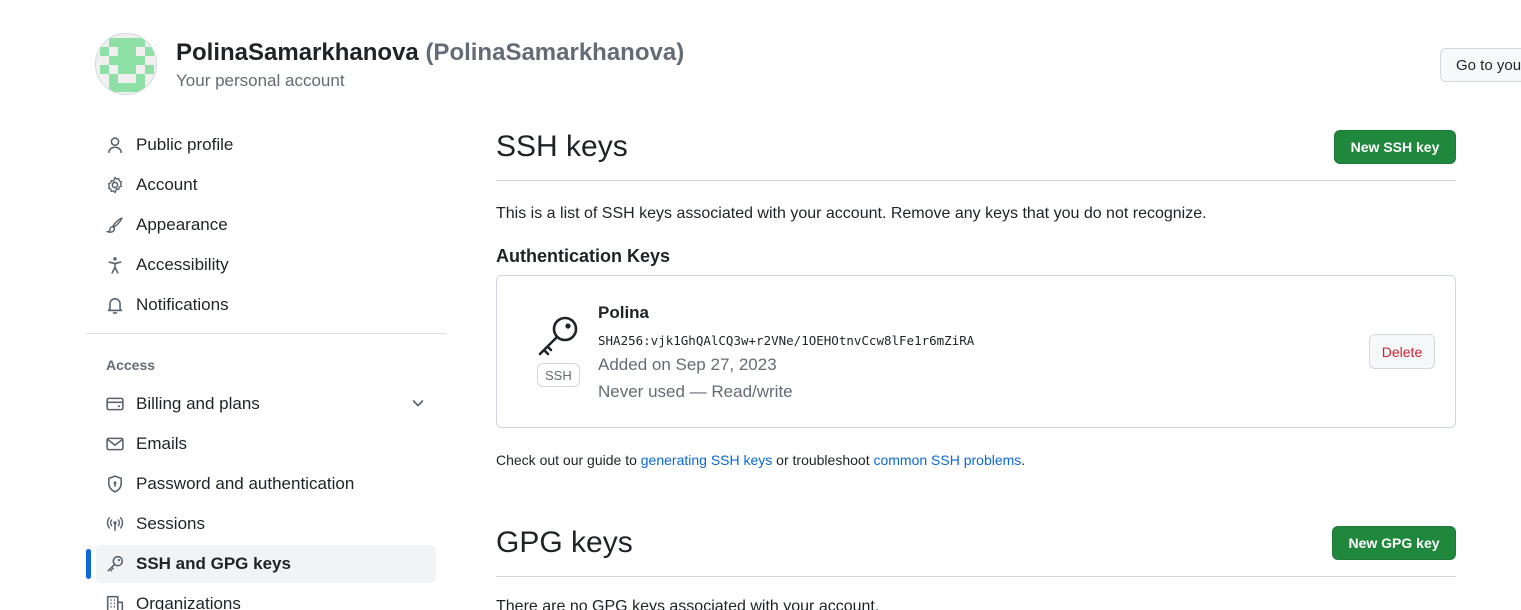  Describe the element at coordinates (198, 403) in the screenshot. I see `sidebar-item-label: Billing and plans` at that location.